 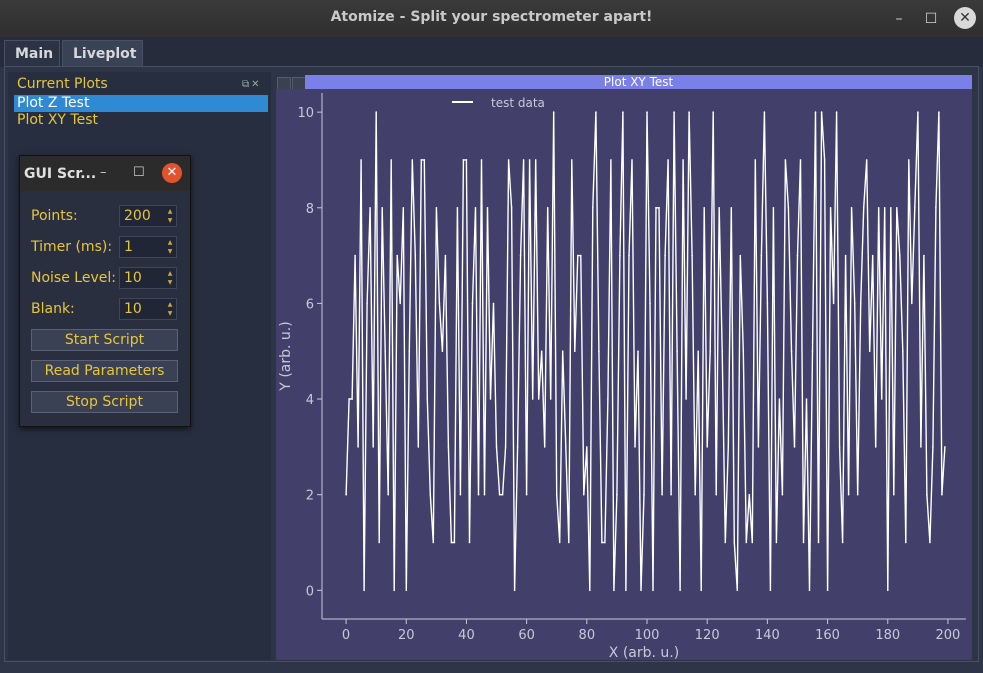 What do you see at coordinates (141, 120) in the screenshot?
I see `plot-list-item: Plot XY Test` at bounding box center [141, 120].